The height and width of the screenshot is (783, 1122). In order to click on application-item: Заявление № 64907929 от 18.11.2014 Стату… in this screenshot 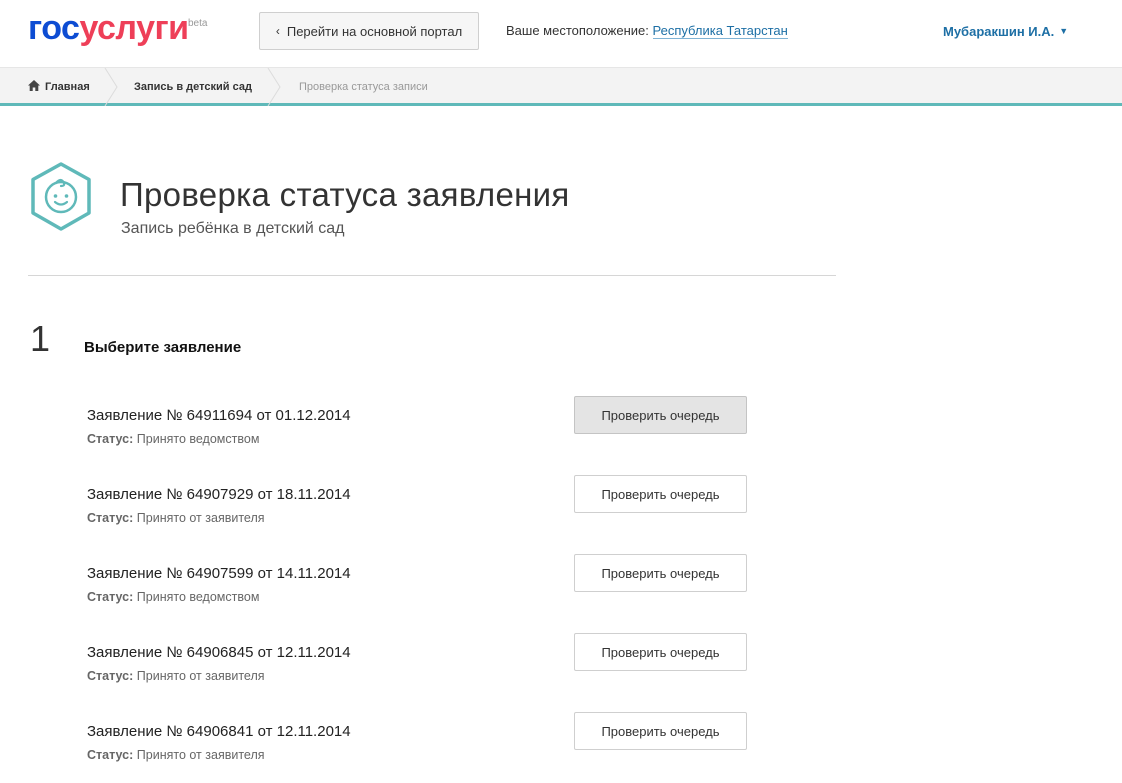, I will do `click(561, 510)`.